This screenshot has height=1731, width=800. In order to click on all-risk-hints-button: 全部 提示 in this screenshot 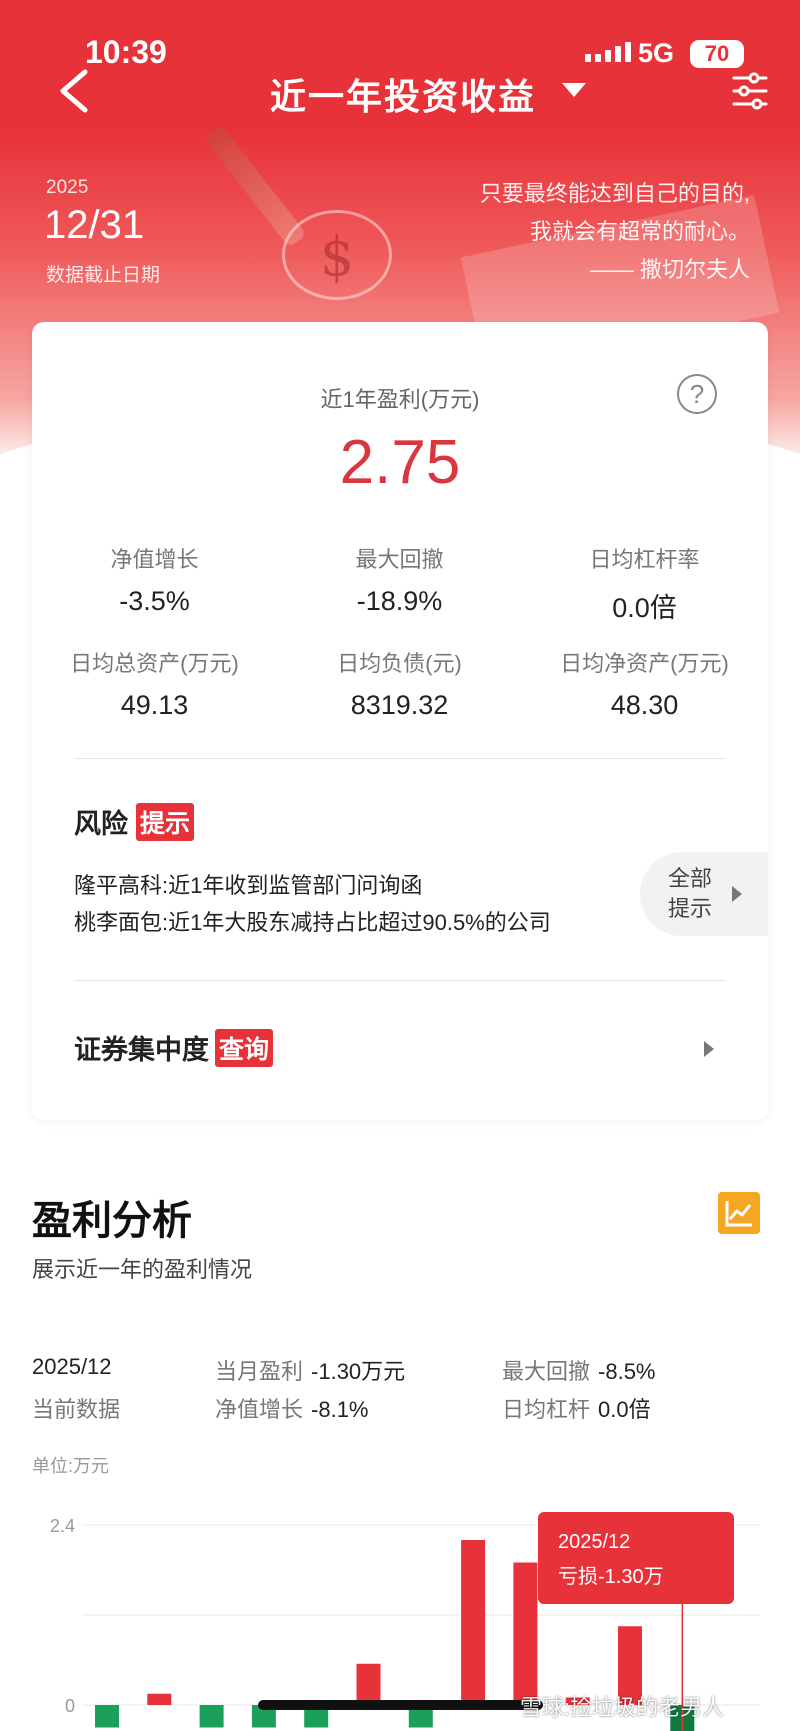, I will do `click(704, 894)`.